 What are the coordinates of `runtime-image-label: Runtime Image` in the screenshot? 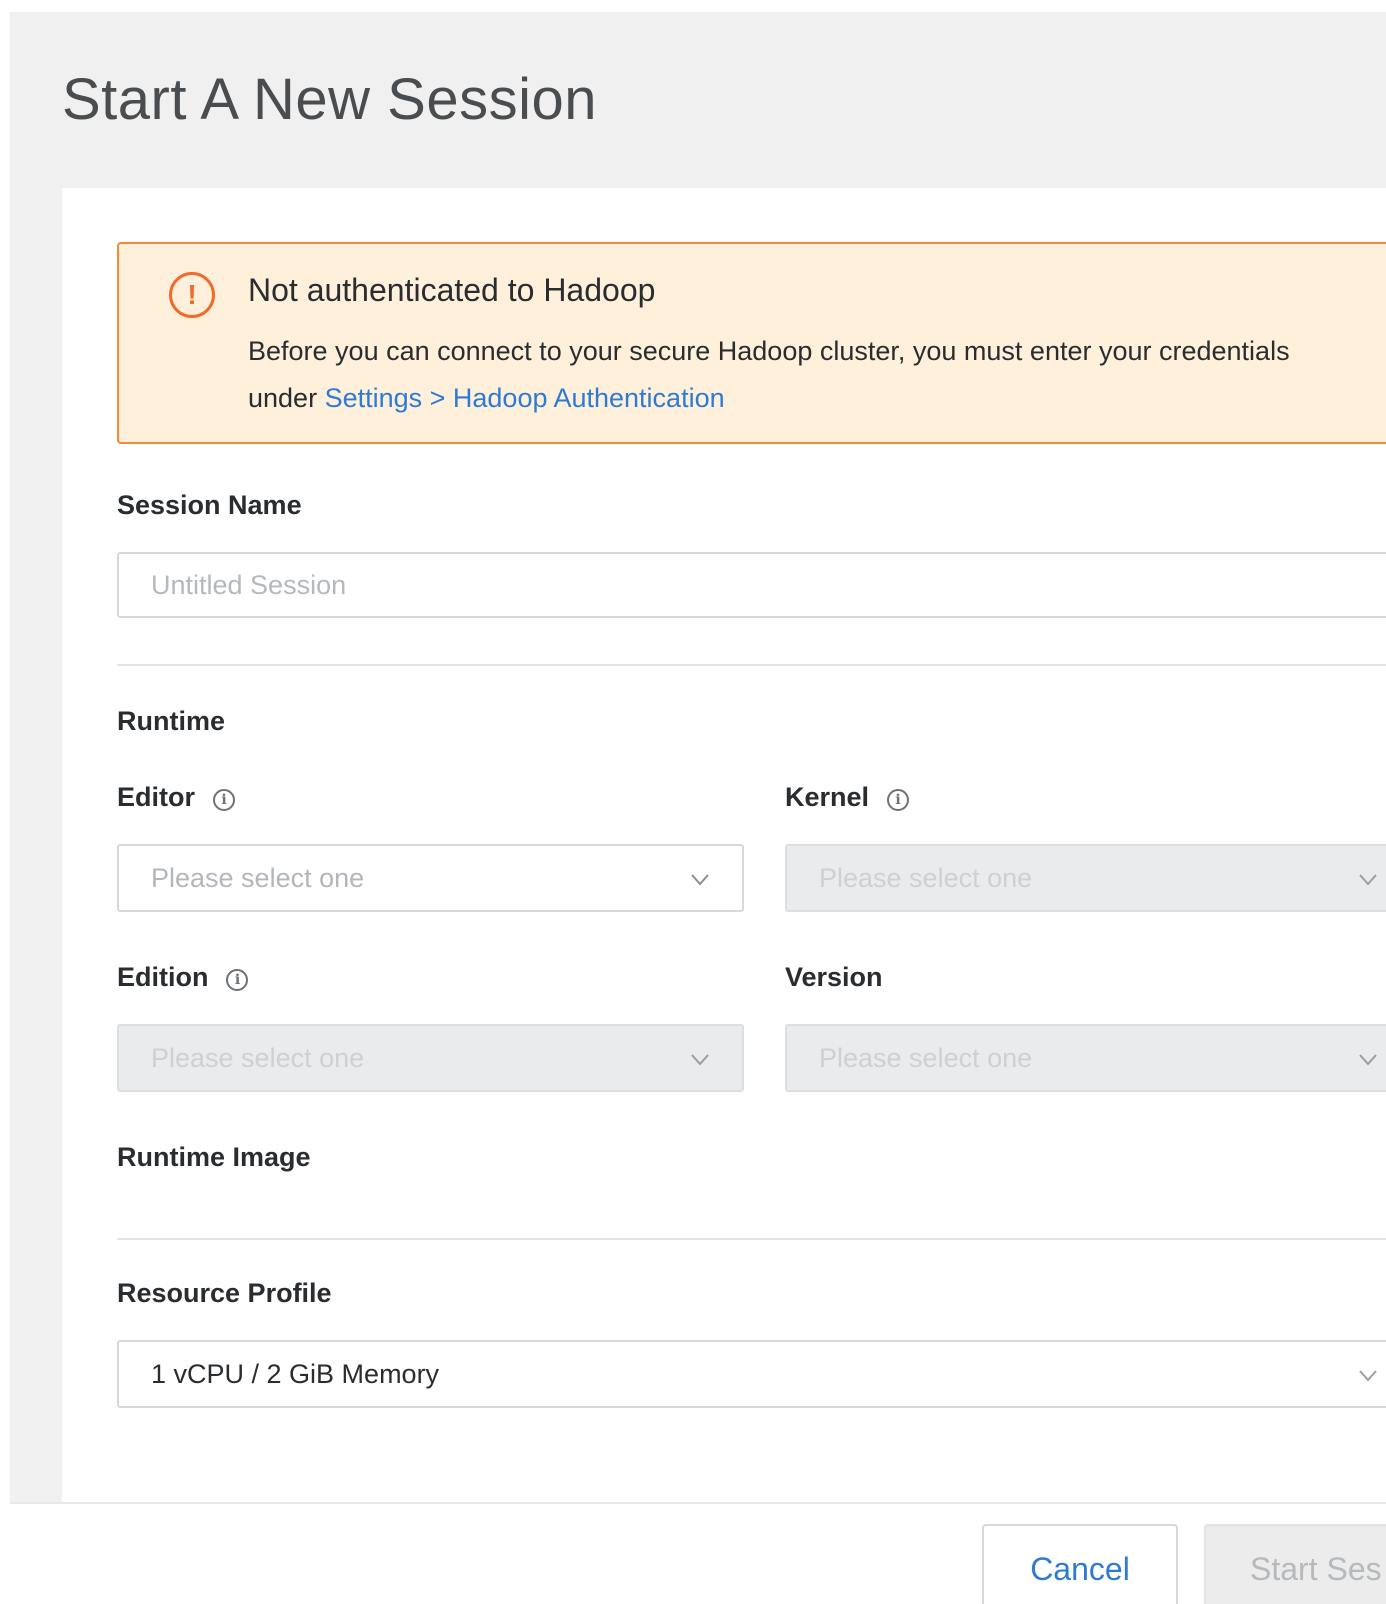 It's located at (214, 1157).